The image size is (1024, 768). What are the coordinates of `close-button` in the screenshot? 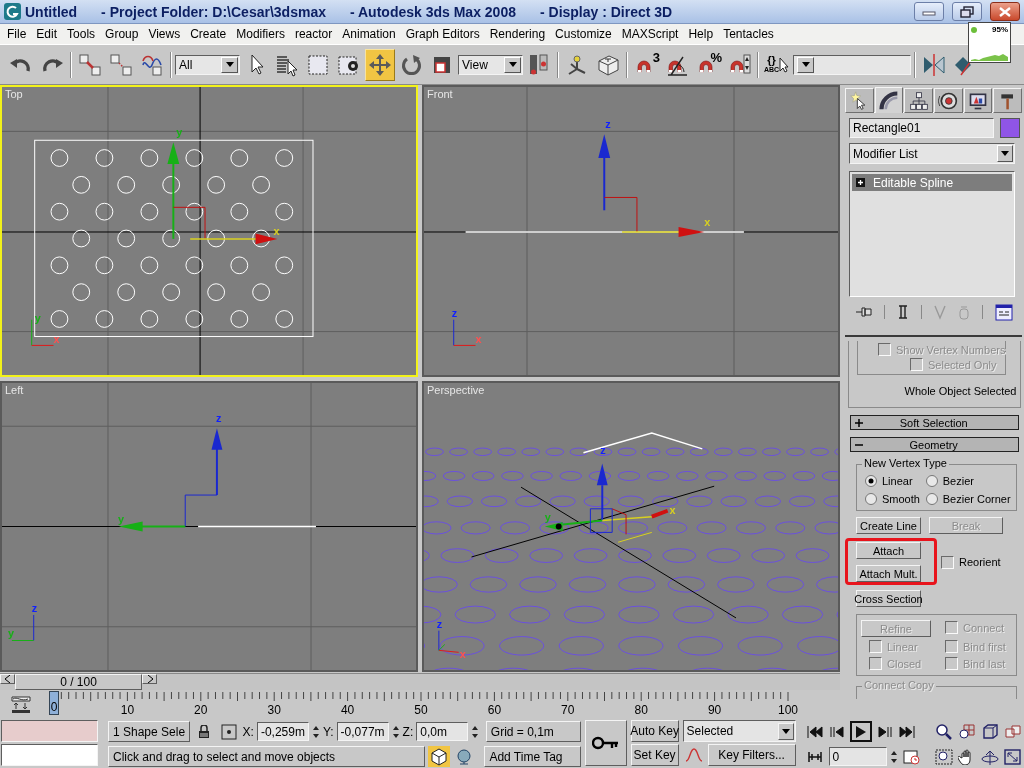 It's located at (1005, 11).